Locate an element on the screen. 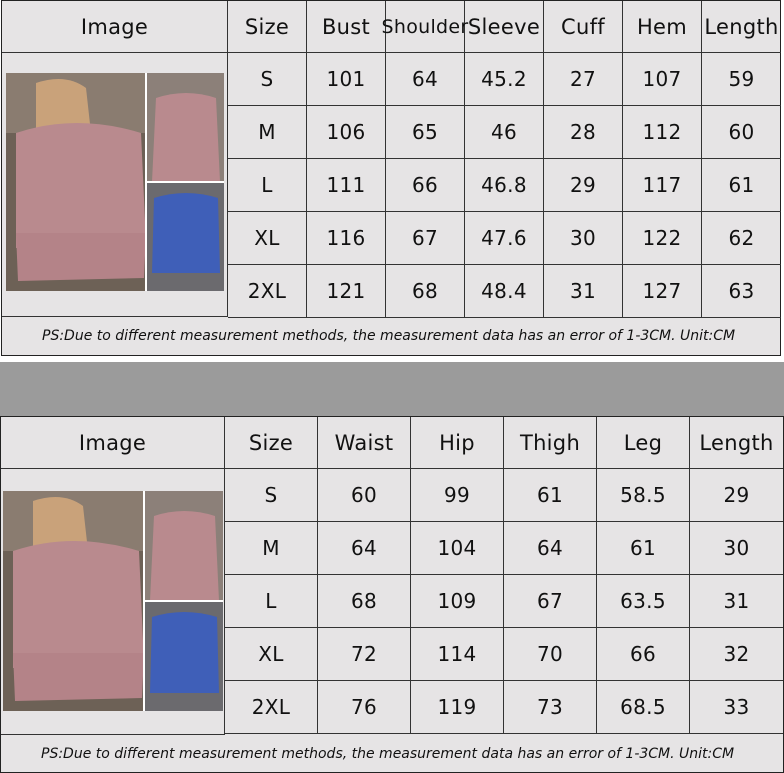 The width and height of the screenshot is (784, 773). table-row: M 106 65 46 28 112 60 is located at coordinates (504, 132).